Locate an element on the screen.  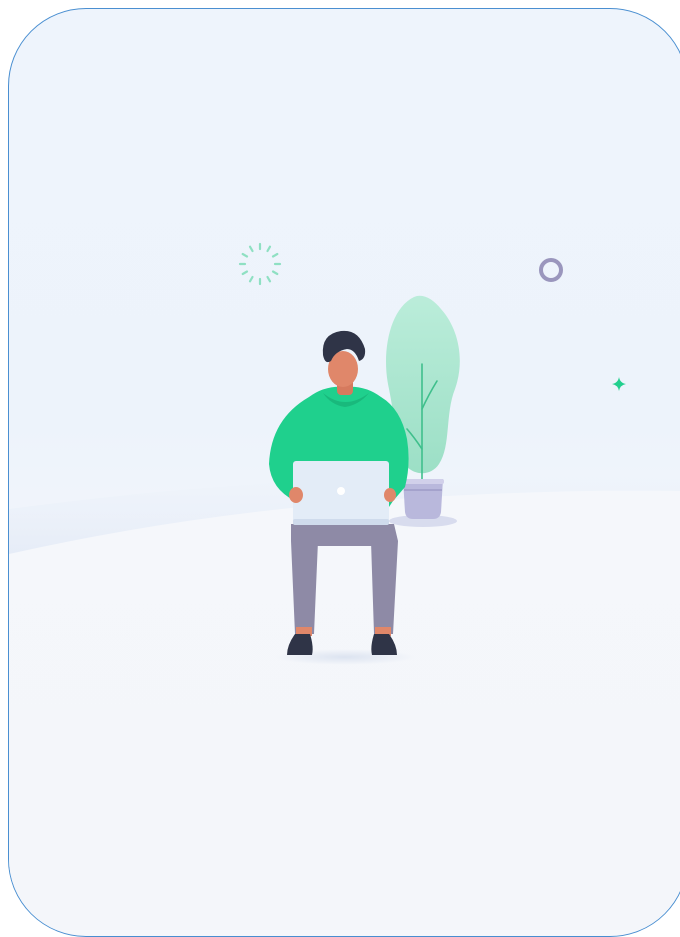
plant-pot is located at coordinates (423, 499).